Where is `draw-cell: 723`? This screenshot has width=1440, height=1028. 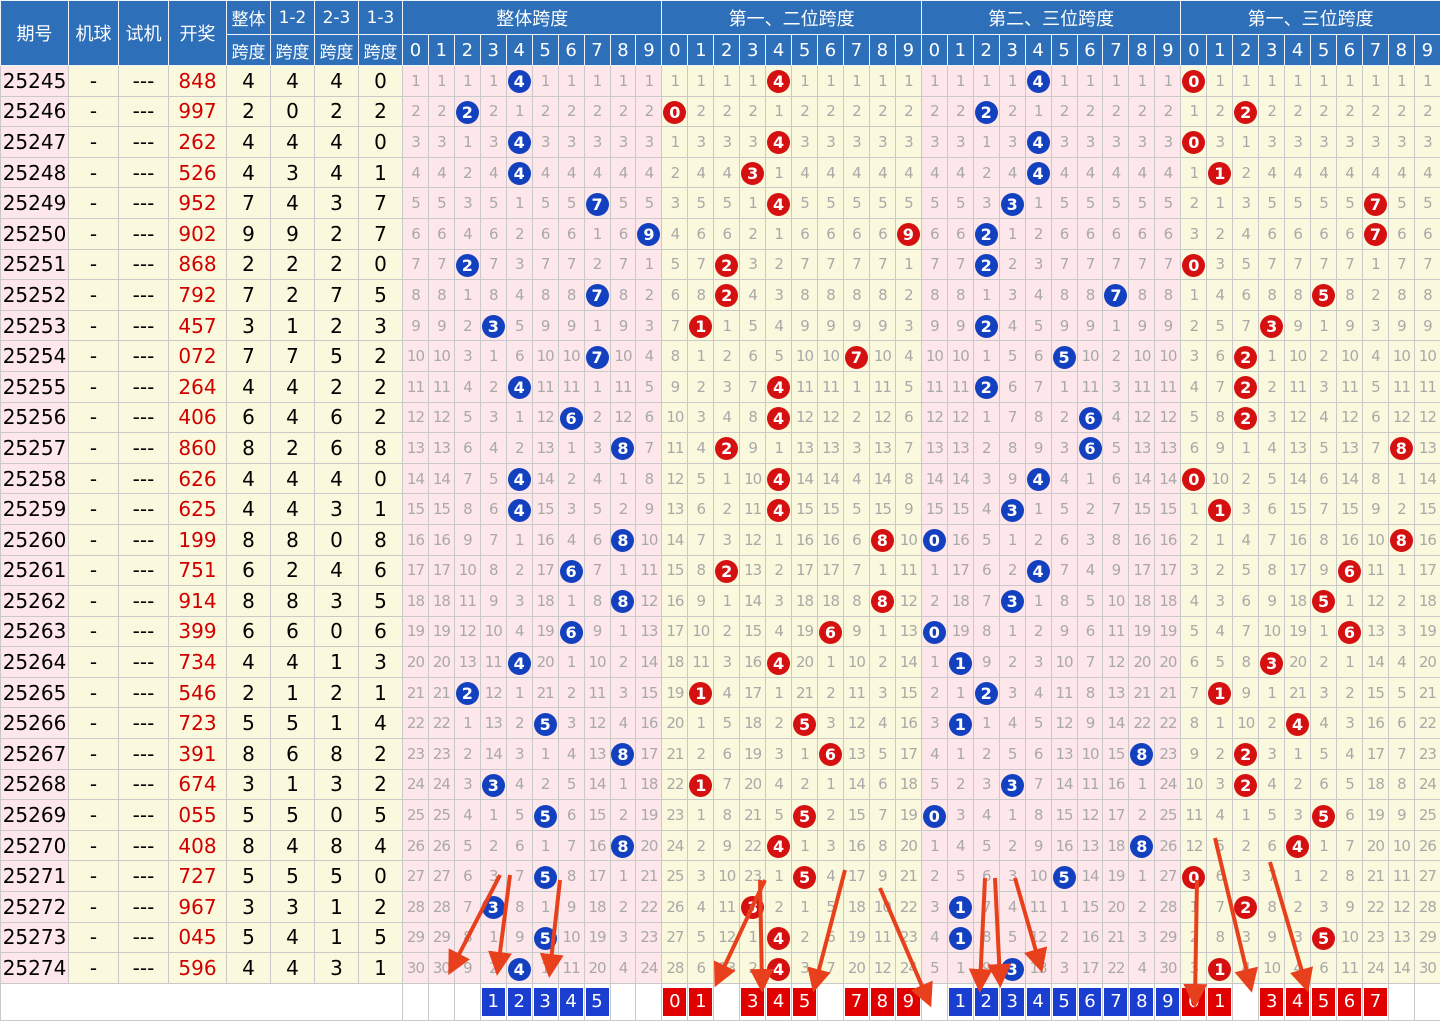 draw-cell: 723 is located at coordinates (197, 723).